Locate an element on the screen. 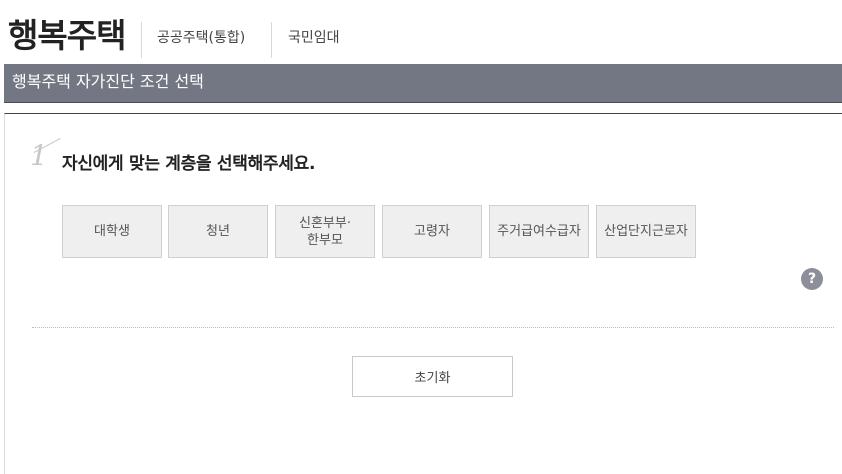 This screenshot has width=842, height=474. nav-item-public-housing: 공공주택(통합) is located at coordinates (201, 38).